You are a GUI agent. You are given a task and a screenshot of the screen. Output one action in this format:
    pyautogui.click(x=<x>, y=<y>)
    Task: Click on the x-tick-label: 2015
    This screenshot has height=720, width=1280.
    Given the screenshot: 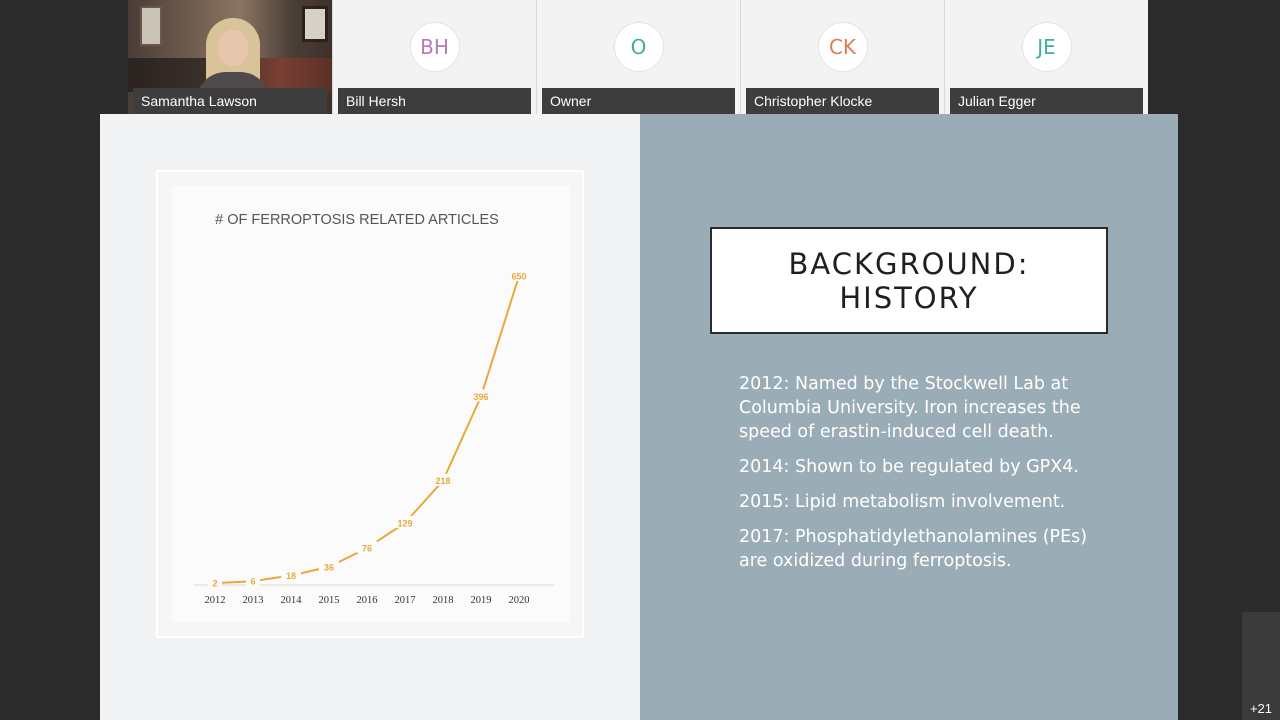 What is the action you would take?
    pyautogui.click(x=329, y=600)
    